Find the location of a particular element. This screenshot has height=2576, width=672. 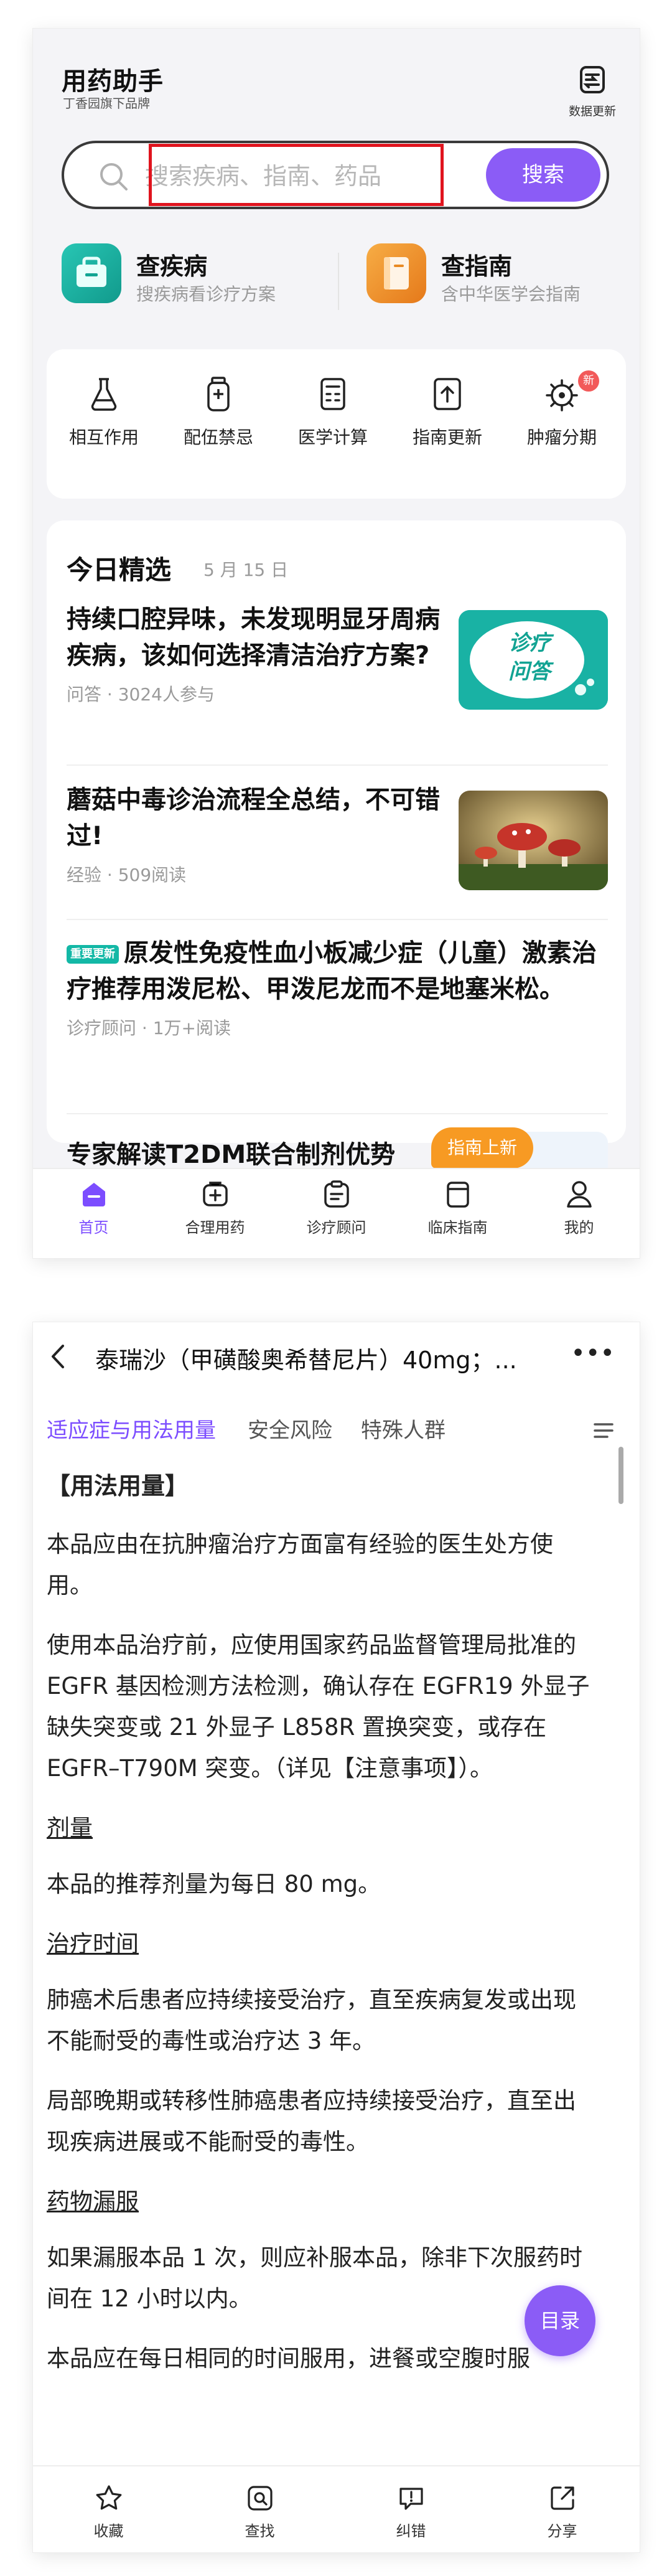

quick-link-title: 查指南 is located at coordinates (477, 266).